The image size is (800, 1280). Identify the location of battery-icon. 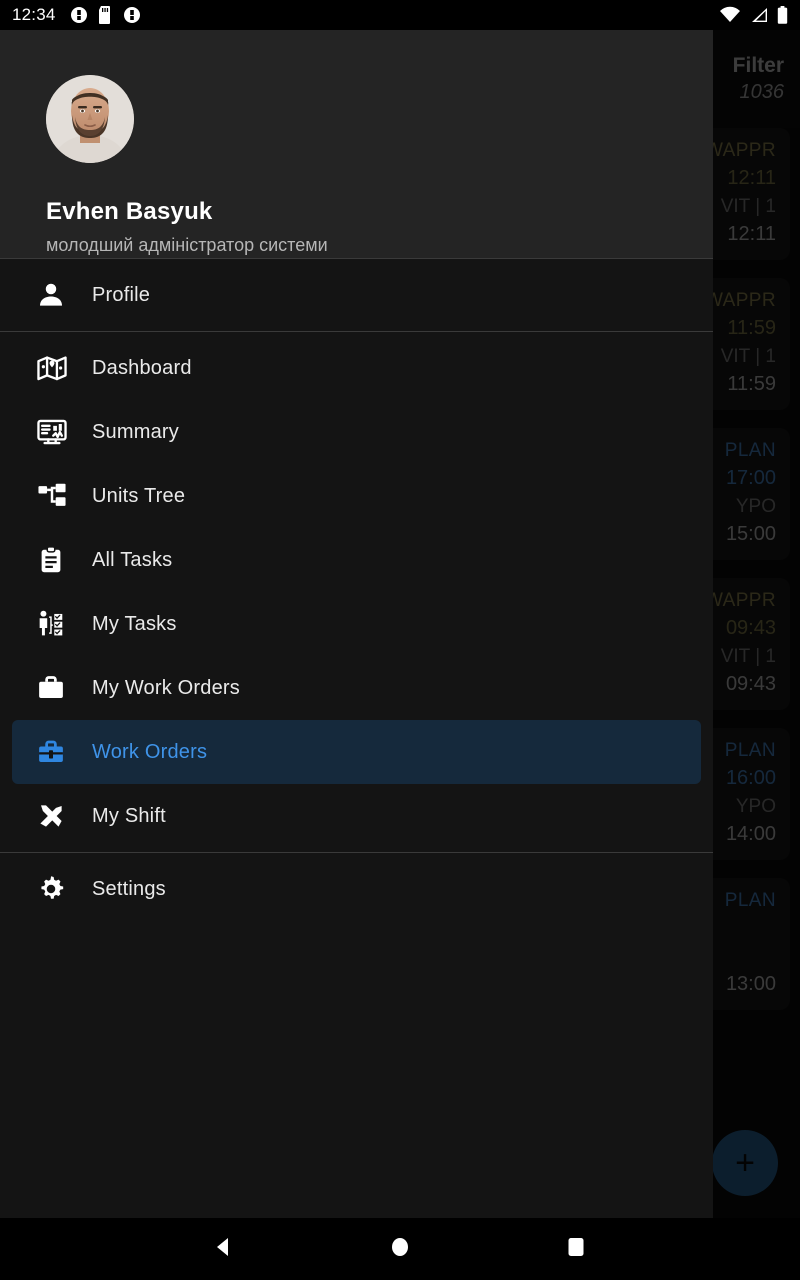
(782, 15).